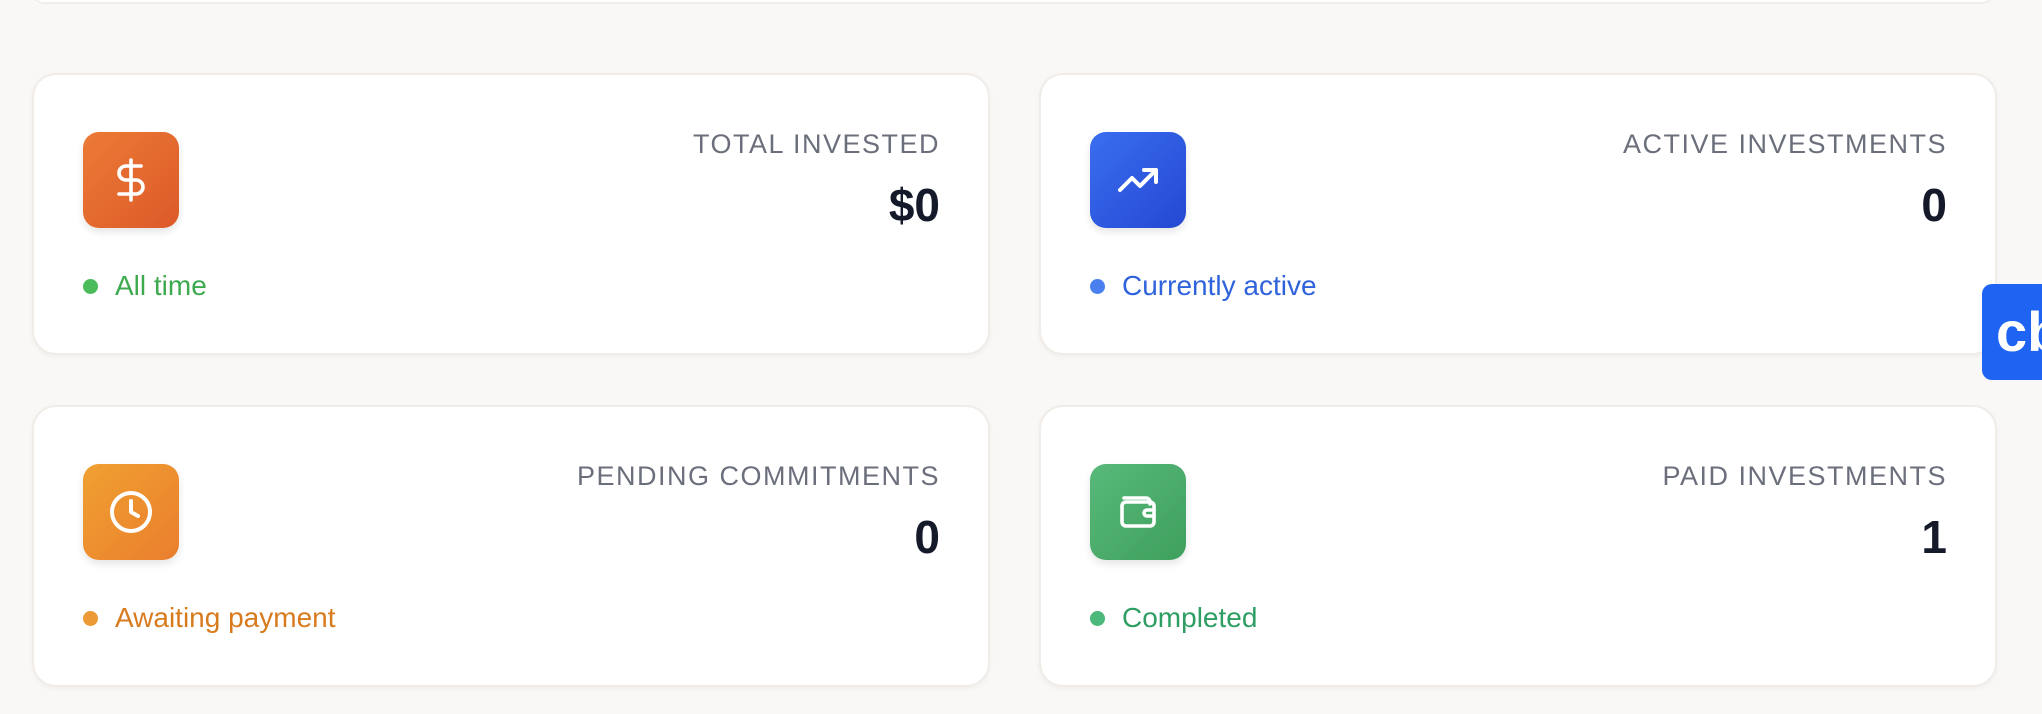  Describe the element at coordinates (225, 617) in the screenshot. I see `status-text: Awaiting payment` at that location.